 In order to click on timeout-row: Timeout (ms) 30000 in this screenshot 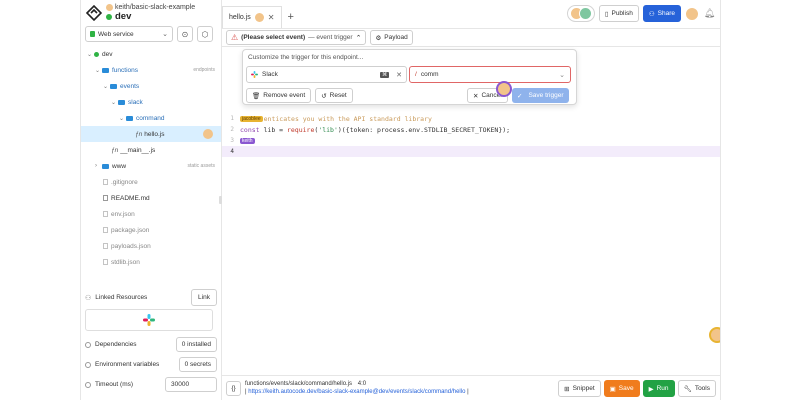, I will do `click(151, 384)`.